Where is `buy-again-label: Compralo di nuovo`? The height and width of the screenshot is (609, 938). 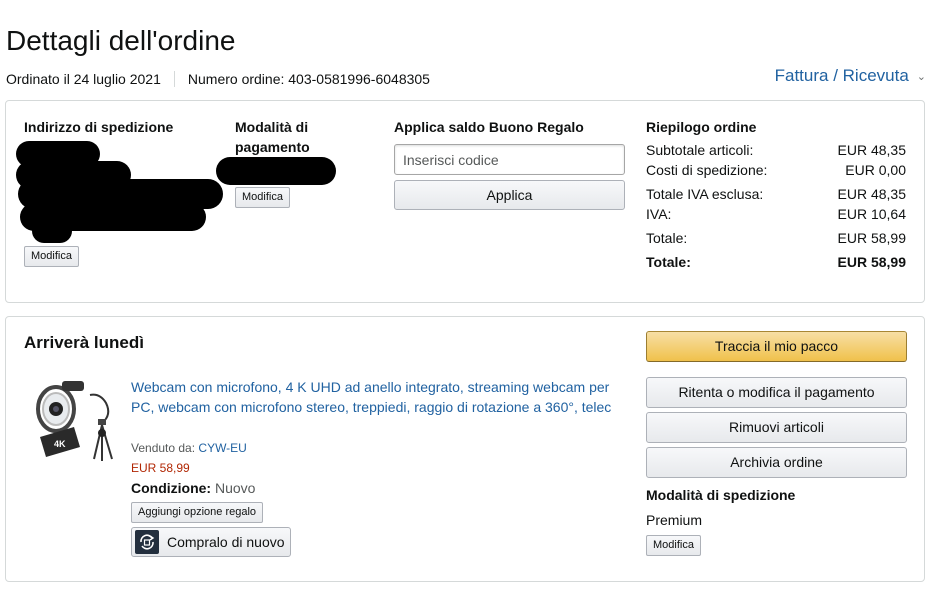 buy-again-label: Compralo di nuovo is located at coordinates (226, 542).